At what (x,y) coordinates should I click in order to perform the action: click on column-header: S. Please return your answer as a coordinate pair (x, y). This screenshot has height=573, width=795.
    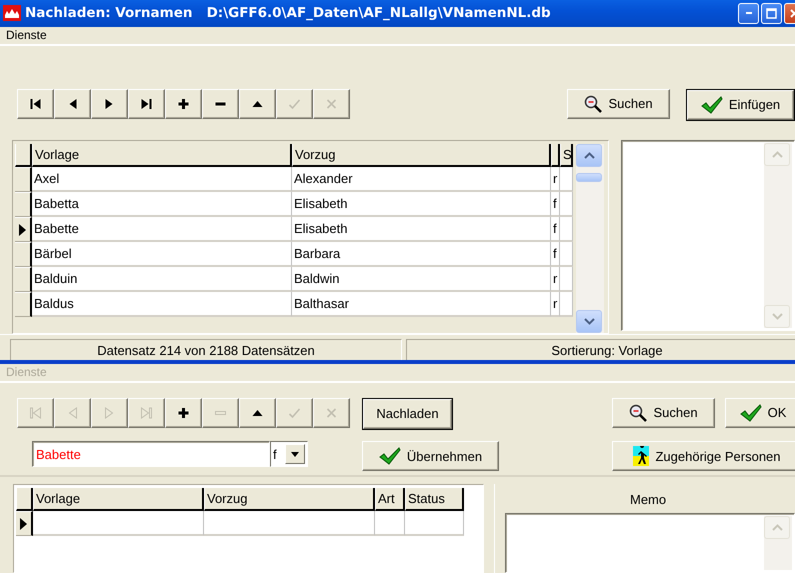
    Looking at the image, I should click on (566, 156).